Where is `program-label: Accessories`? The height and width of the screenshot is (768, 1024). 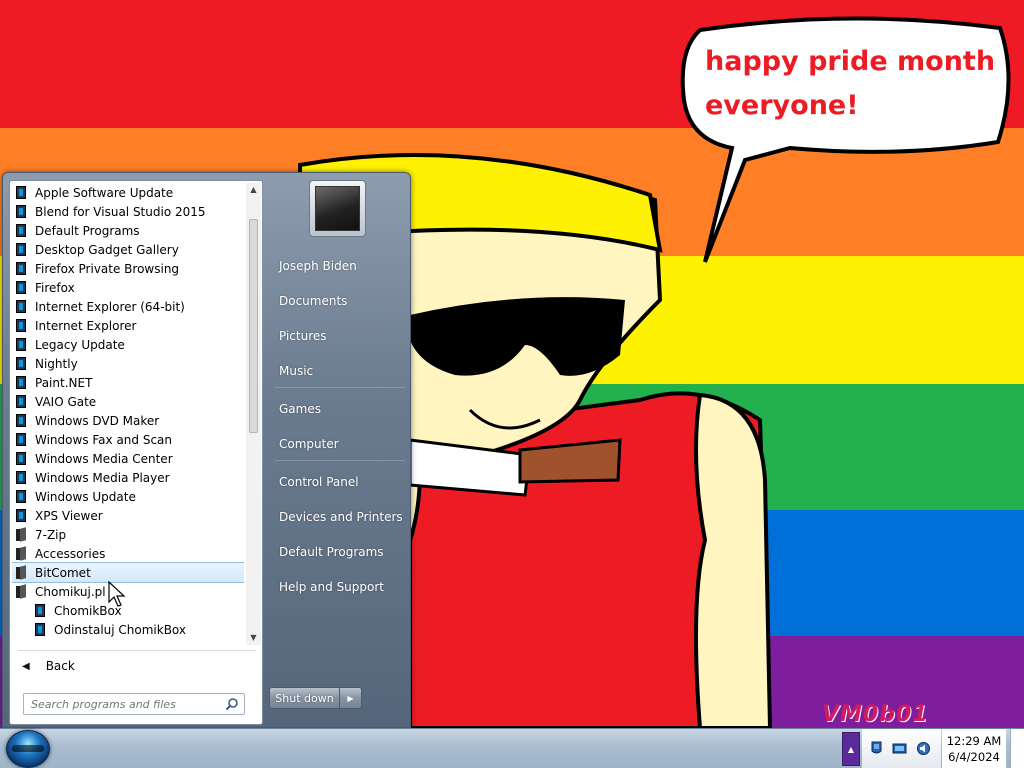
program-label: Accessories is located at coordinates (70, 553).